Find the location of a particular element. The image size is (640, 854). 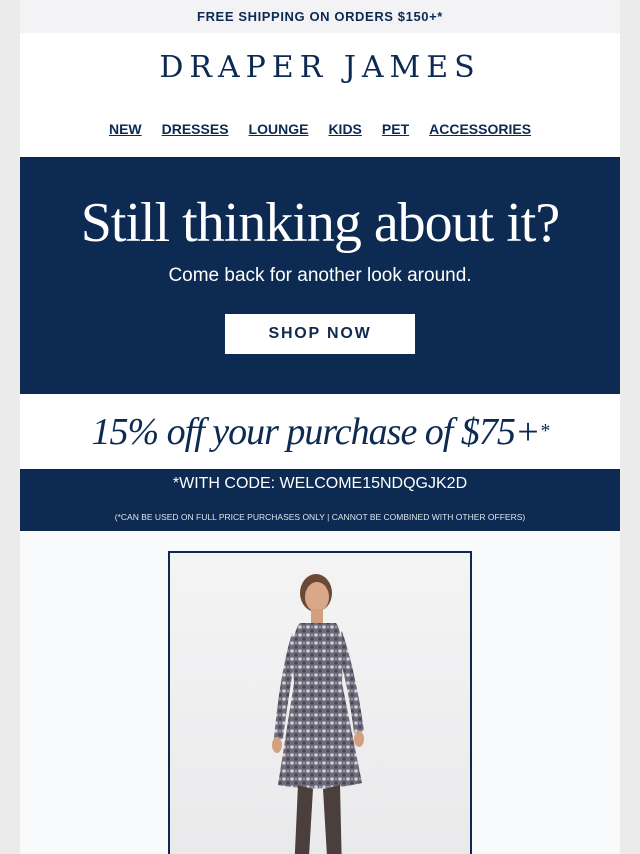

hero-subhead: Come back for another look around. is located at coordinates (320, 275).